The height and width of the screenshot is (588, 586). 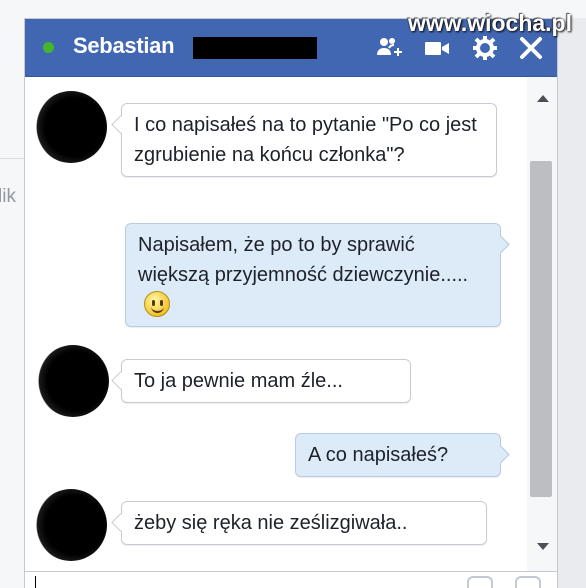 I want to click on emoji-picker-icon, so click(x=528, y=582).